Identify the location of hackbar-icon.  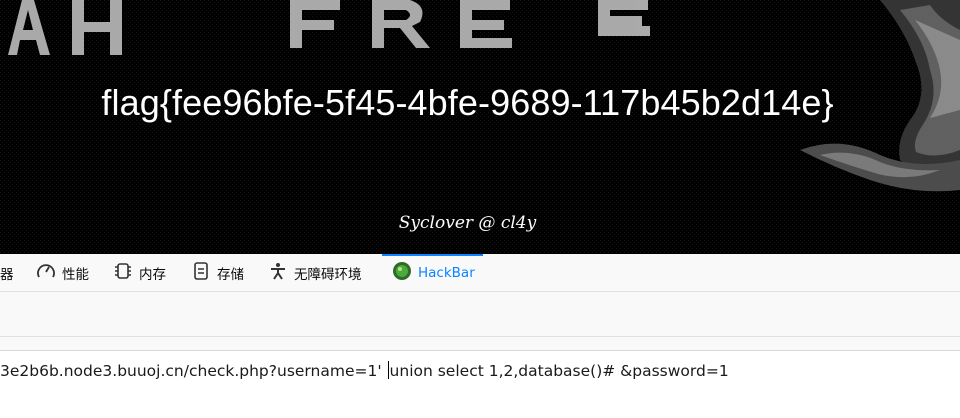
(402, 273).